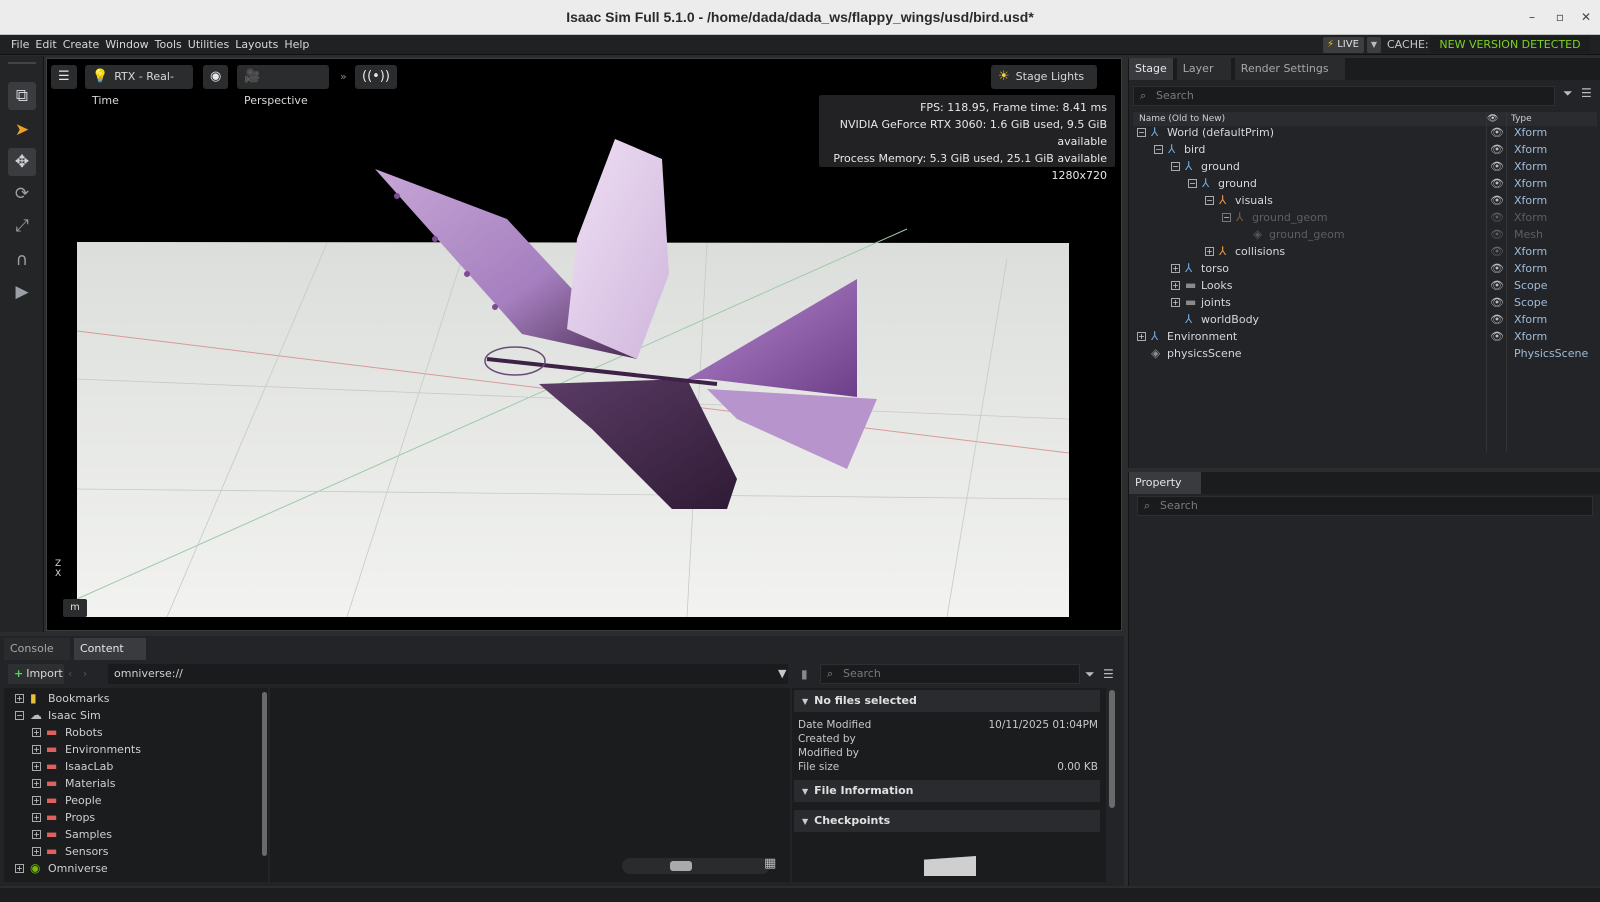 This screenshot has width=1600, height=902. What do you see at coordinates (1044, 77) in the screenshot?
I see `stage-lights-button: ☀ Stage Lights` at bounding box center [1044, 77].